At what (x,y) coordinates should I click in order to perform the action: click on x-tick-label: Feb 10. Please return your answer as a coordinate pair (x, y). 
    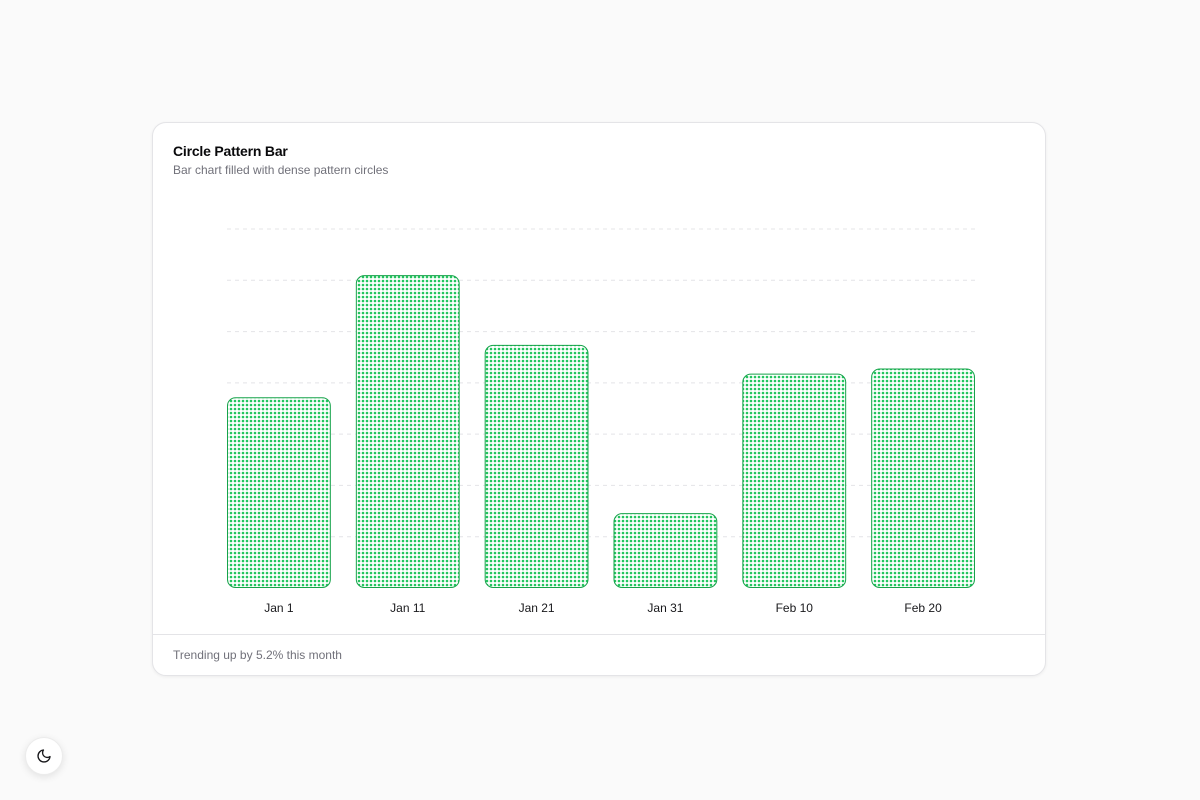
    Looking at the image, I should click on (795, 608).